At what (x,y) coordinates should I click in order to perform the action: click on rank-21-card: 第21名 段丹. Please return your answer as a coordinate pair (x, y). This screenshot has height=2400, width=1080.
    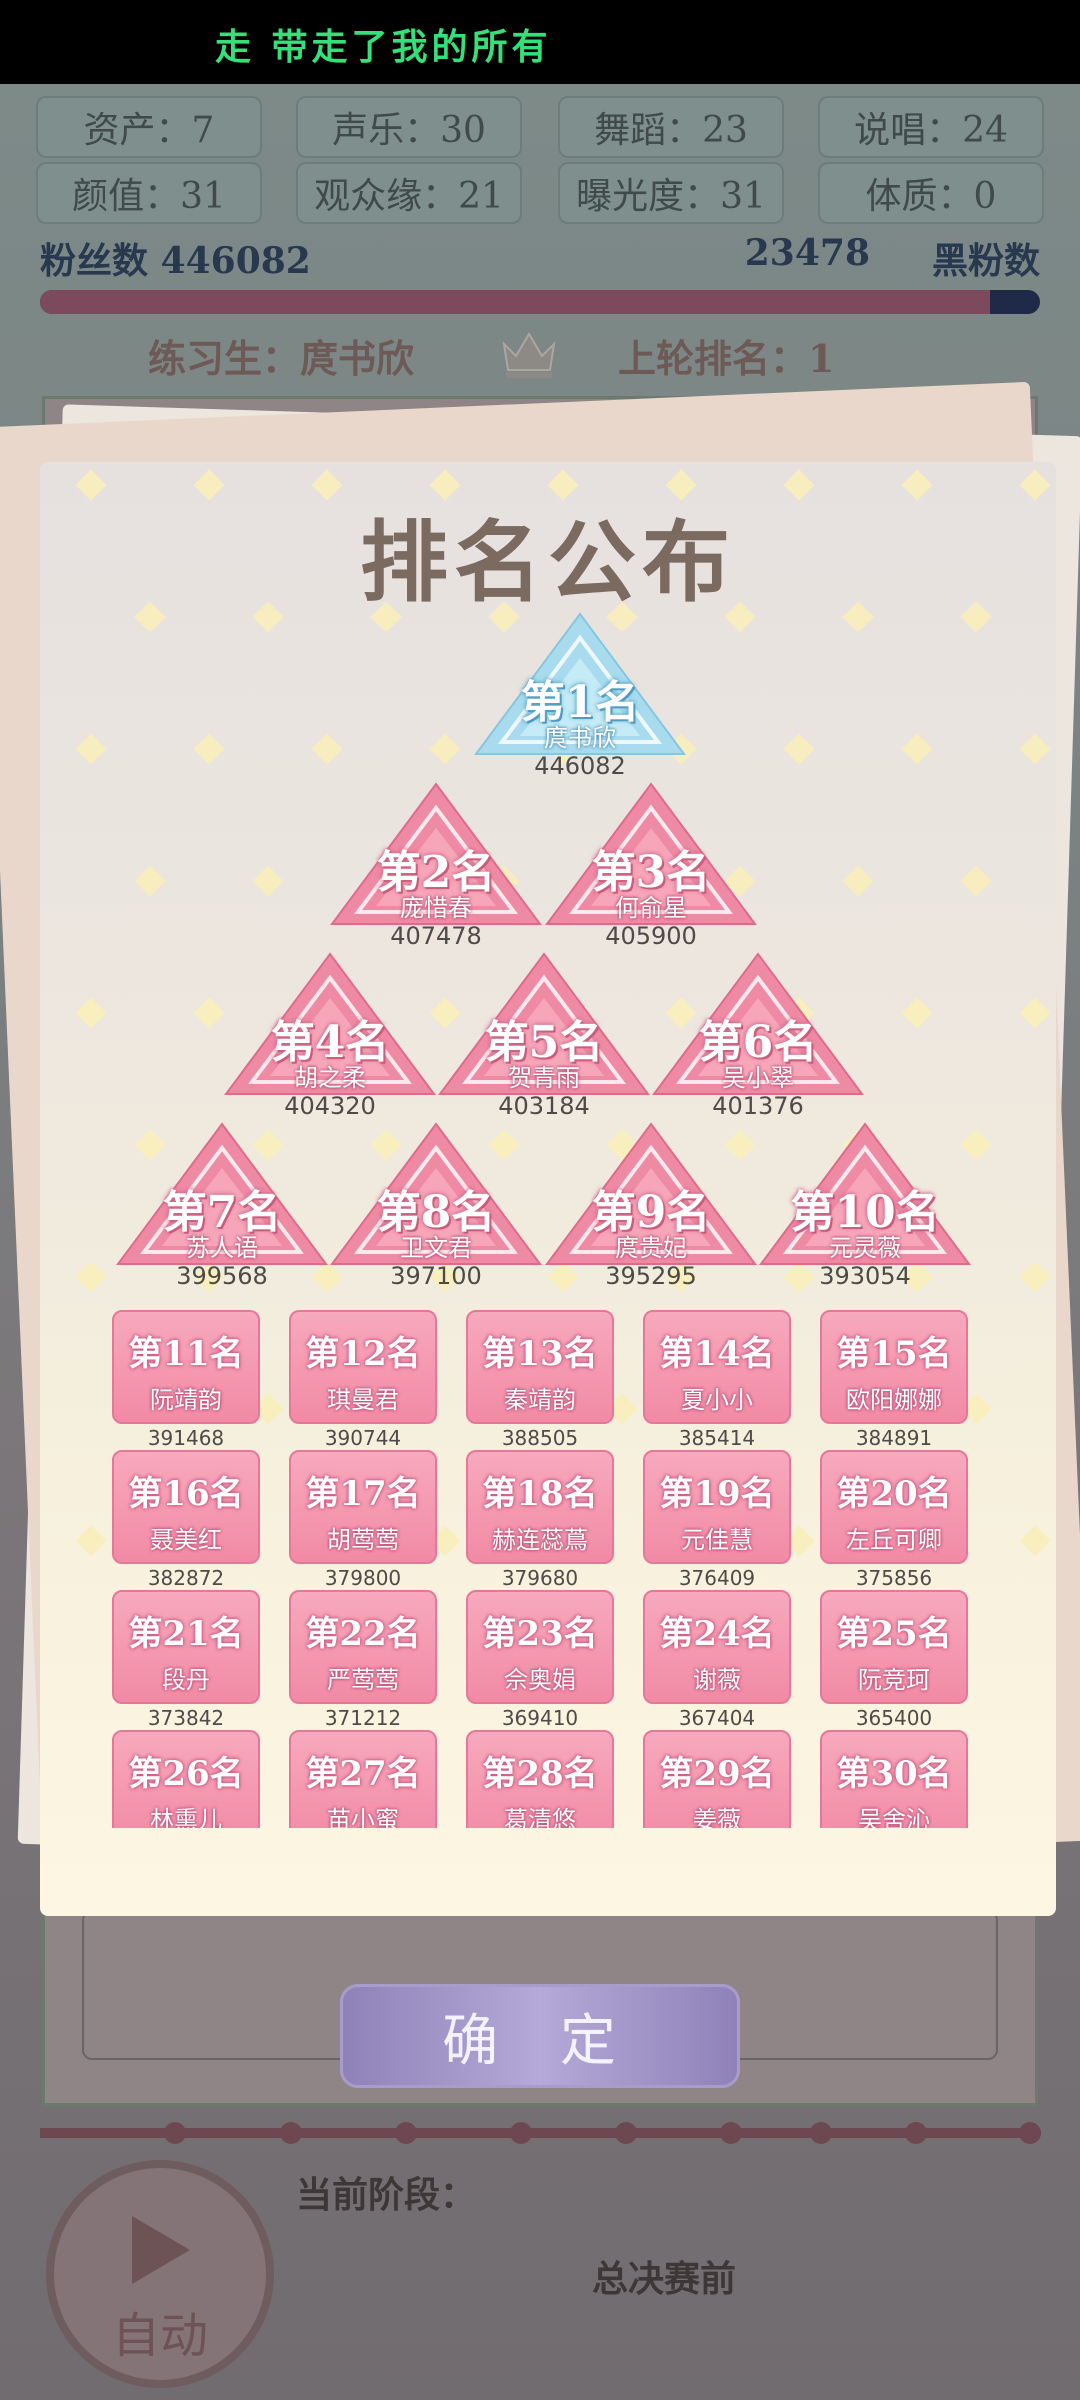
    Looking at the image, I should click on (186, 1647).